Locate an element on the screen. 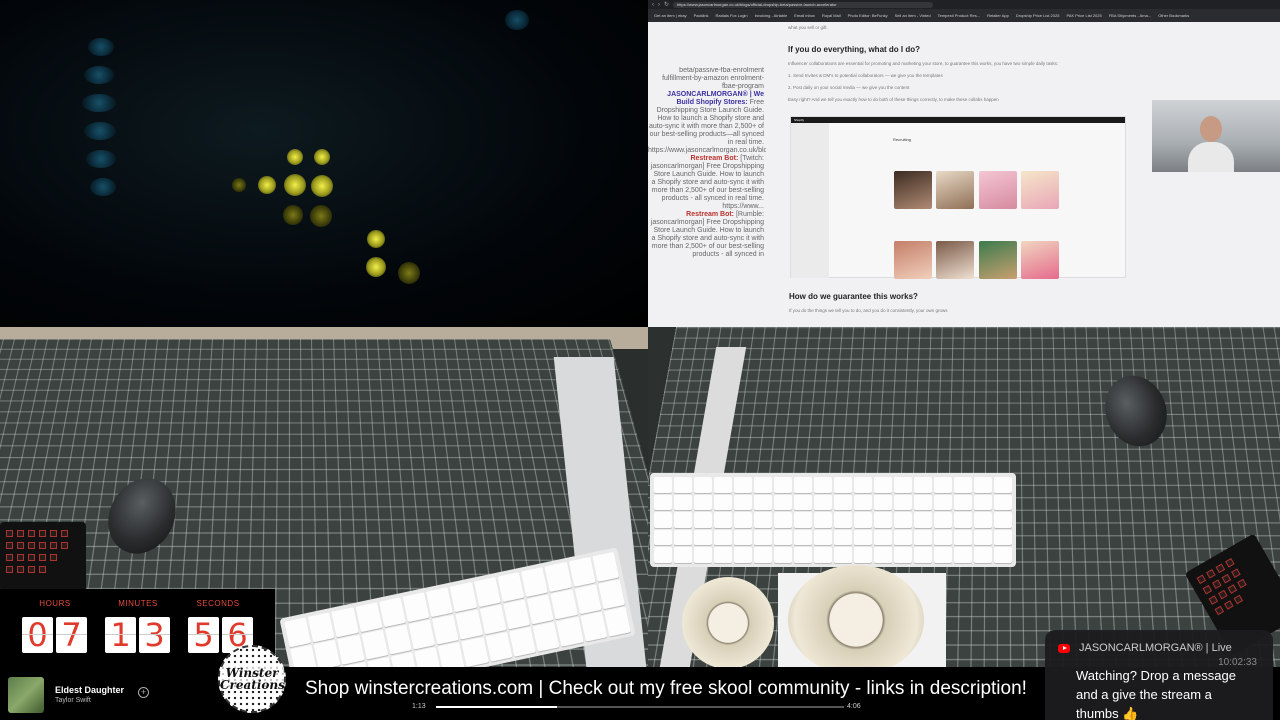 This screenshot has width=1280, height=720. minutes-digit: 3 is located at coordinates (154, 635).